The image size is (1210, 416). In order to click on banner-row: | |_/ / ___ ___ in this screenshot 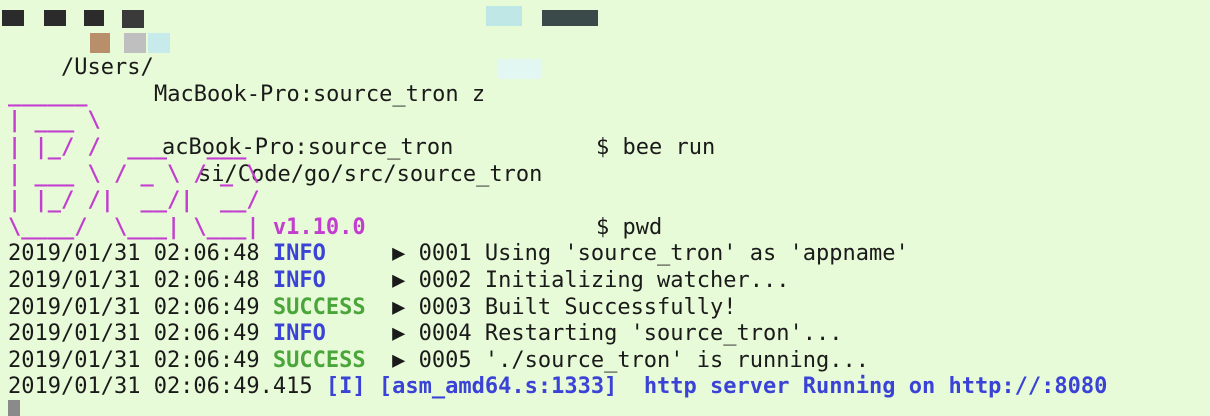, I will do `click(127, 147)`.